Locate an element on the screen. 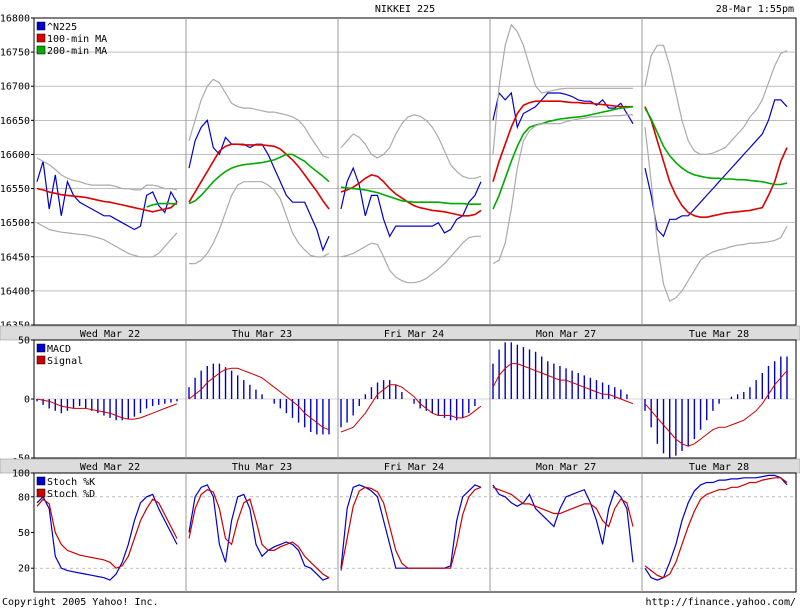  legend-label: 100-min MA is located at coordinates (77, 39).